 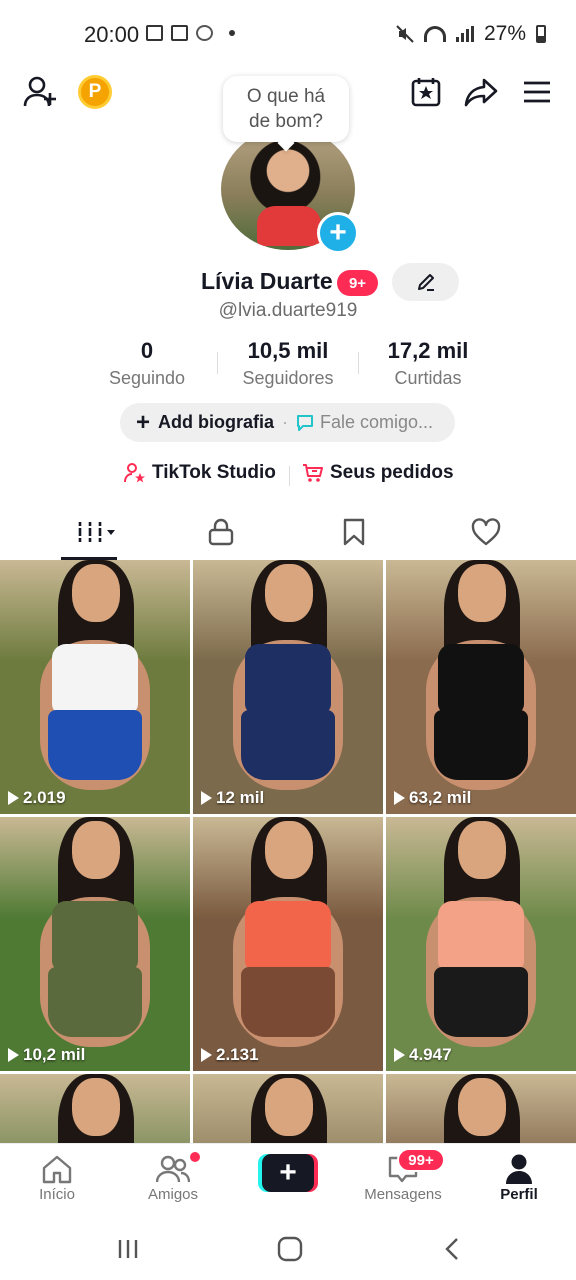 I want to click on share-arrow-icon, so click(x=481, y=92).